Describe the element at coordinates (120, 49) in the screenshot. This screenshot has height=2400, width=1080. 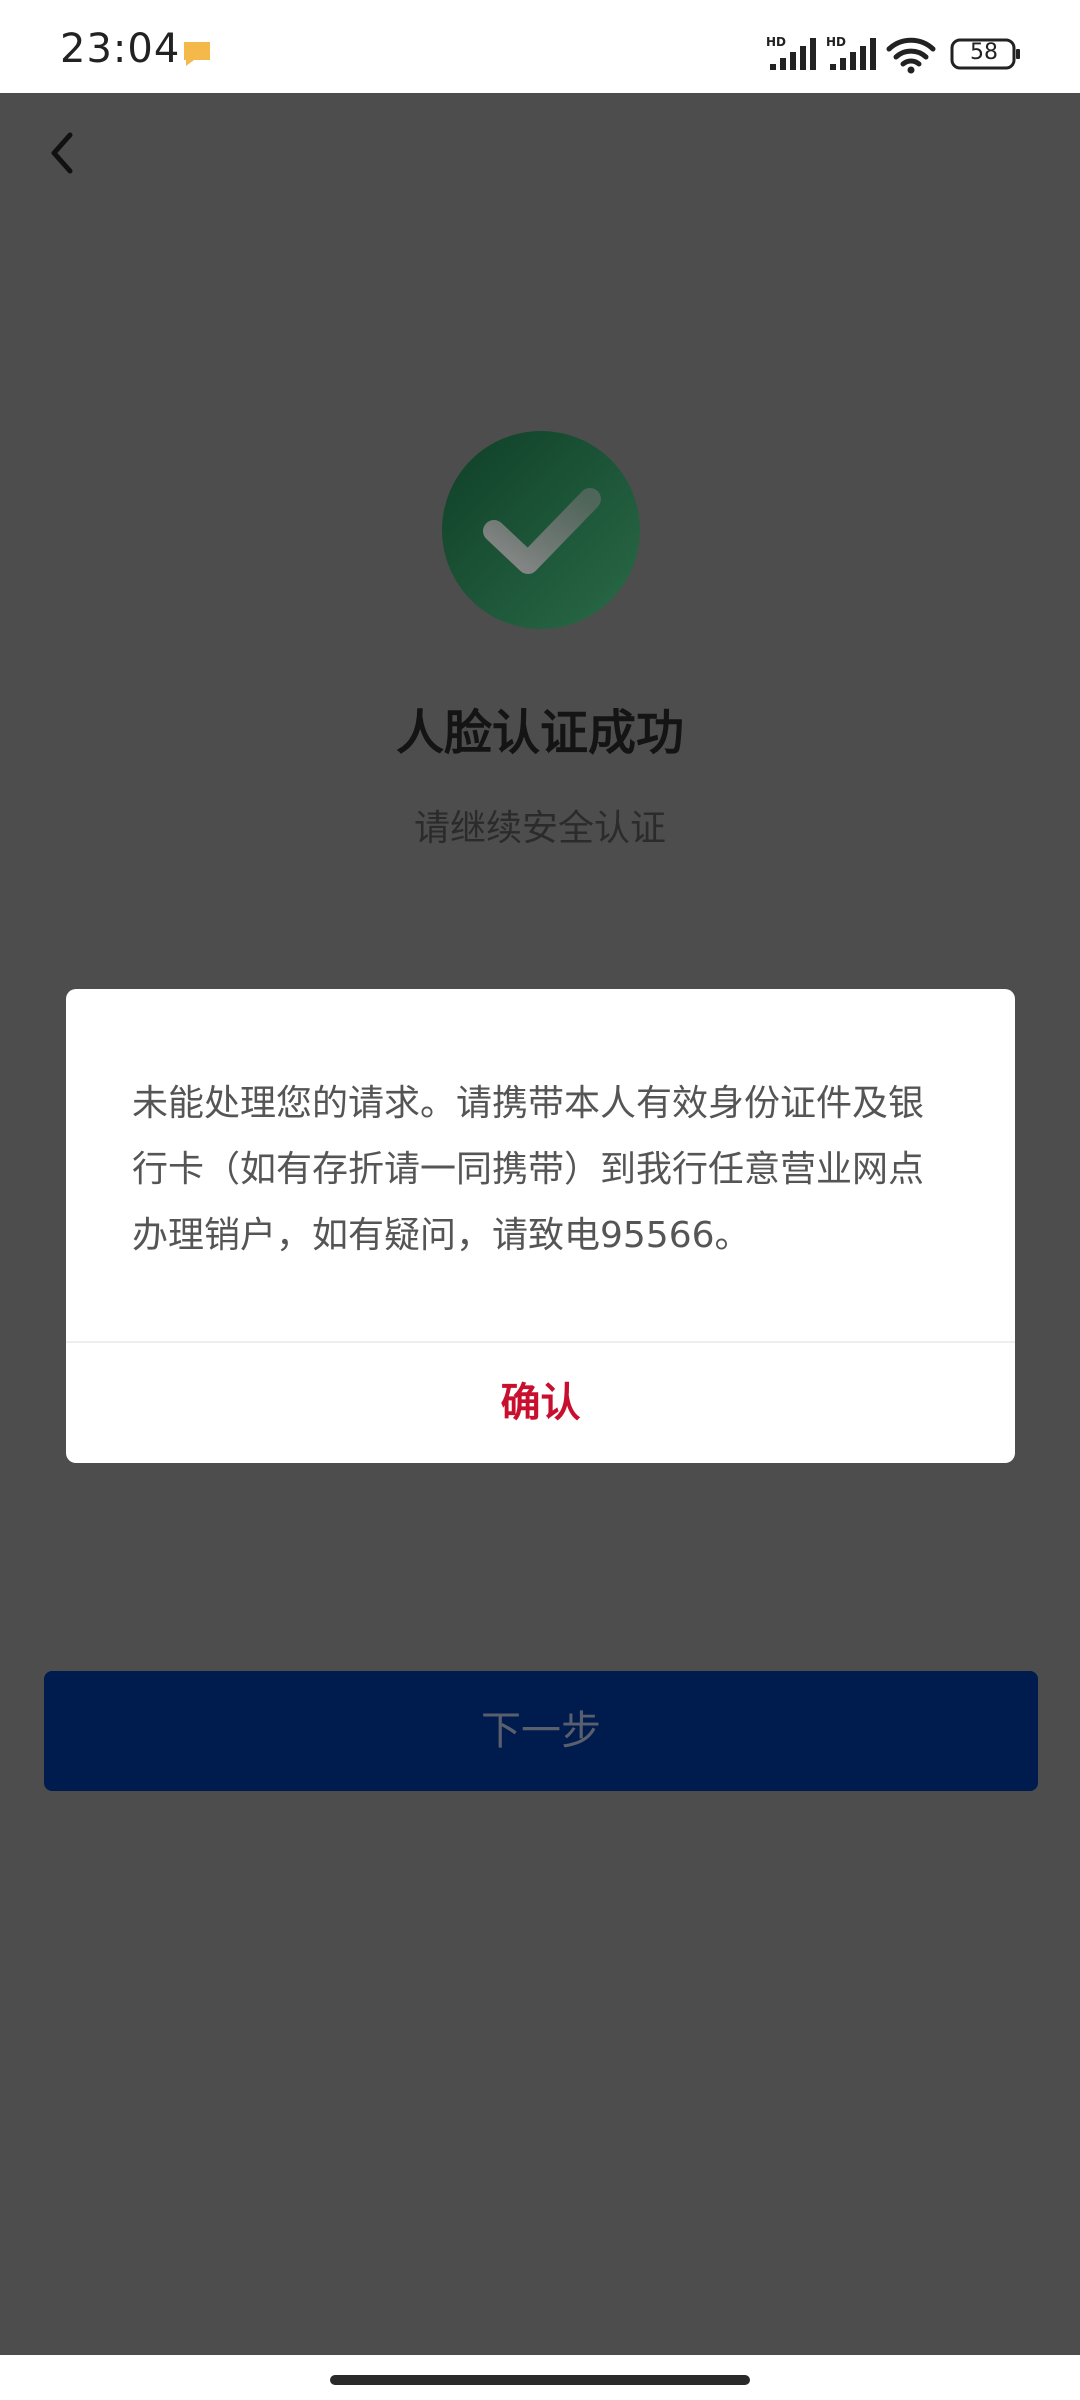
I see `status-time: 23:04` at that location.